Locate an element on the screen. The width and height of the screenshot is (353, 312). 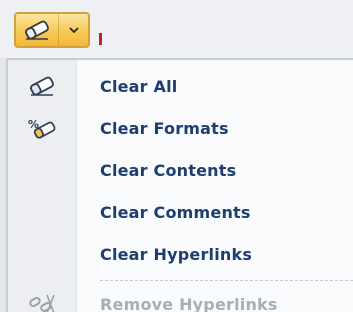
menu-item-label: Clear All is located at coordinates (139, 86).